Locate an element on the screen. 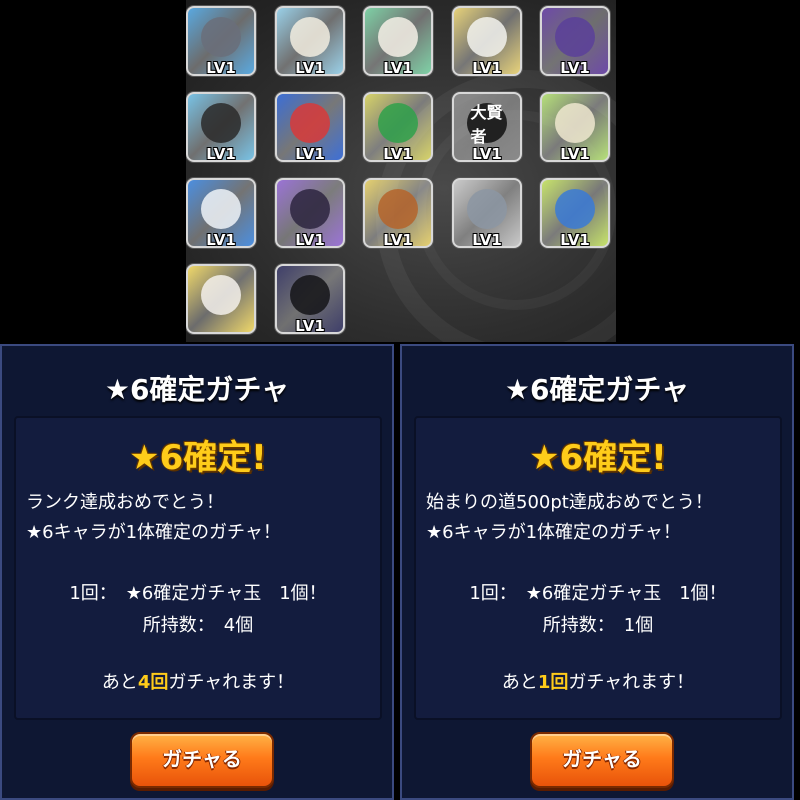  description: 始まりの道500pt達成おめでとう！ ★6キャラが1体確定のガチャ！ is located at coordinates (569, 518).